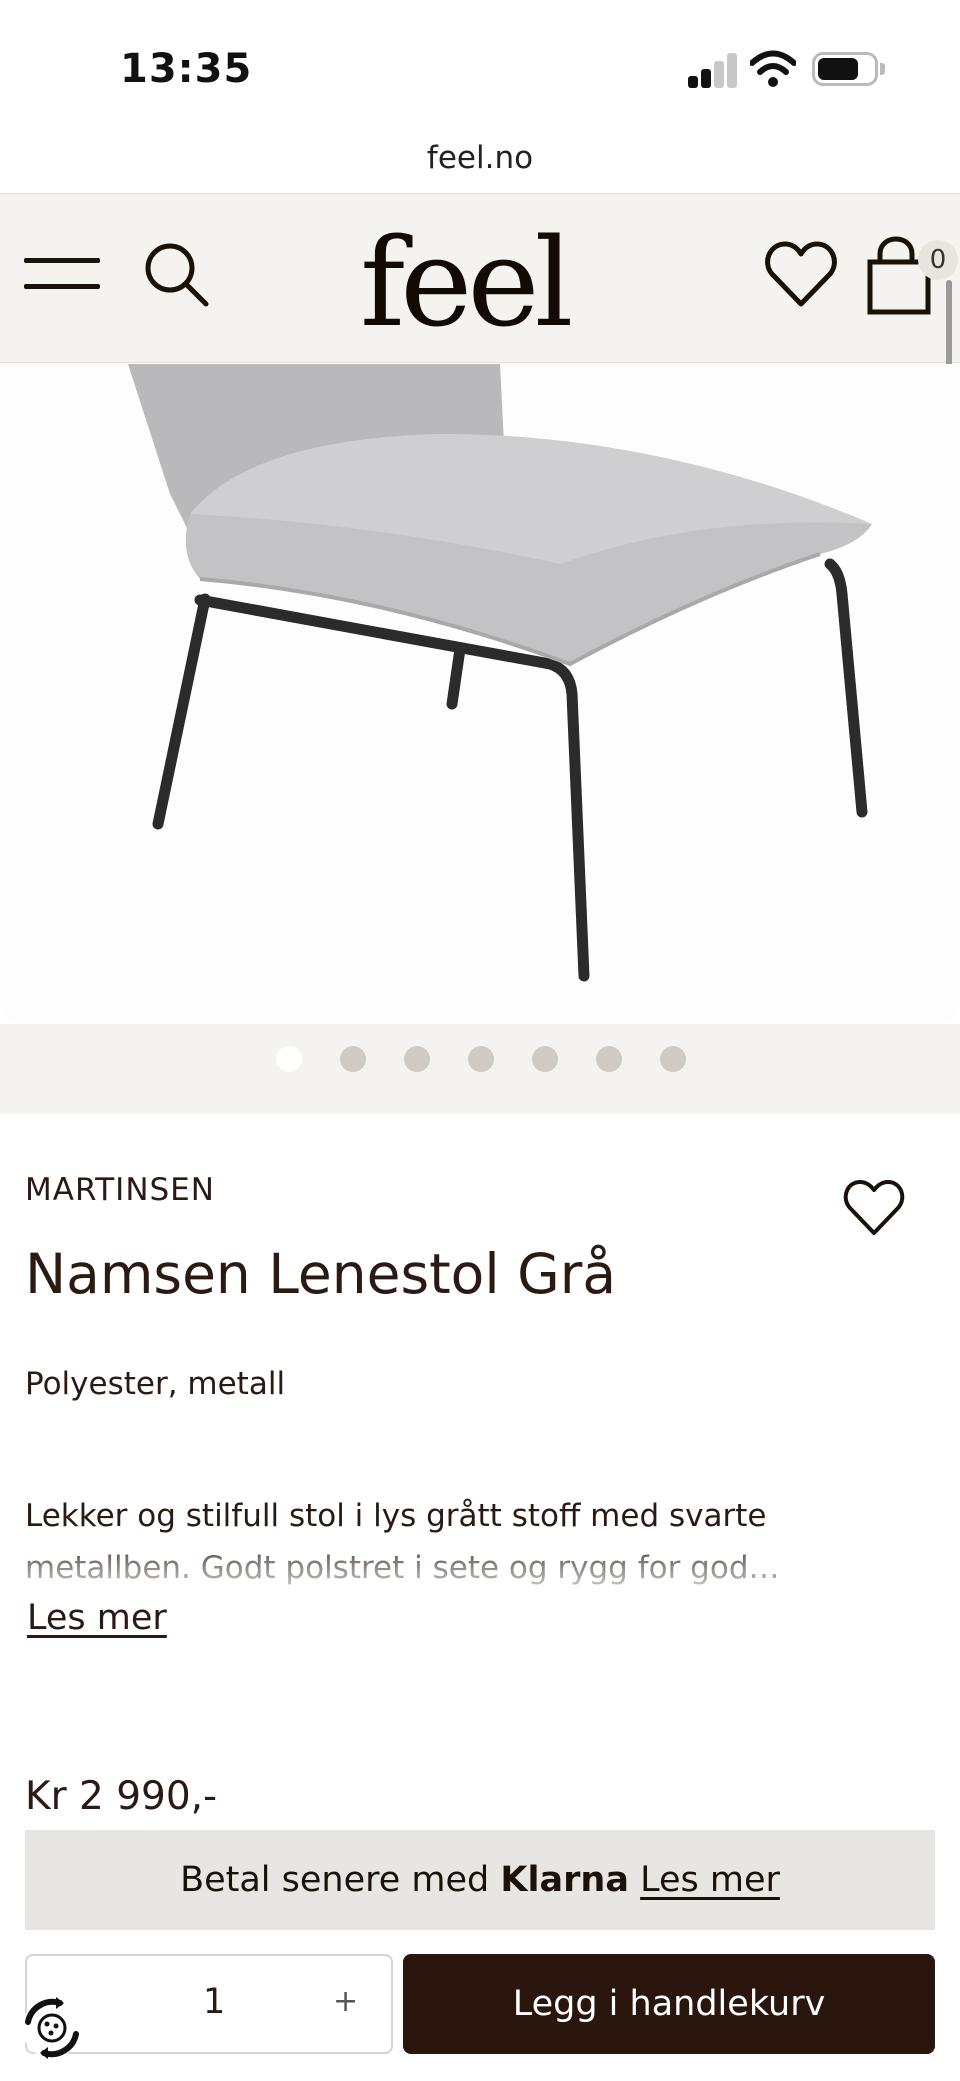 Image resolution: width=960 pixels, height=2081 pixels. I want to click on cart-count-badge: 0, so click(938, 260).